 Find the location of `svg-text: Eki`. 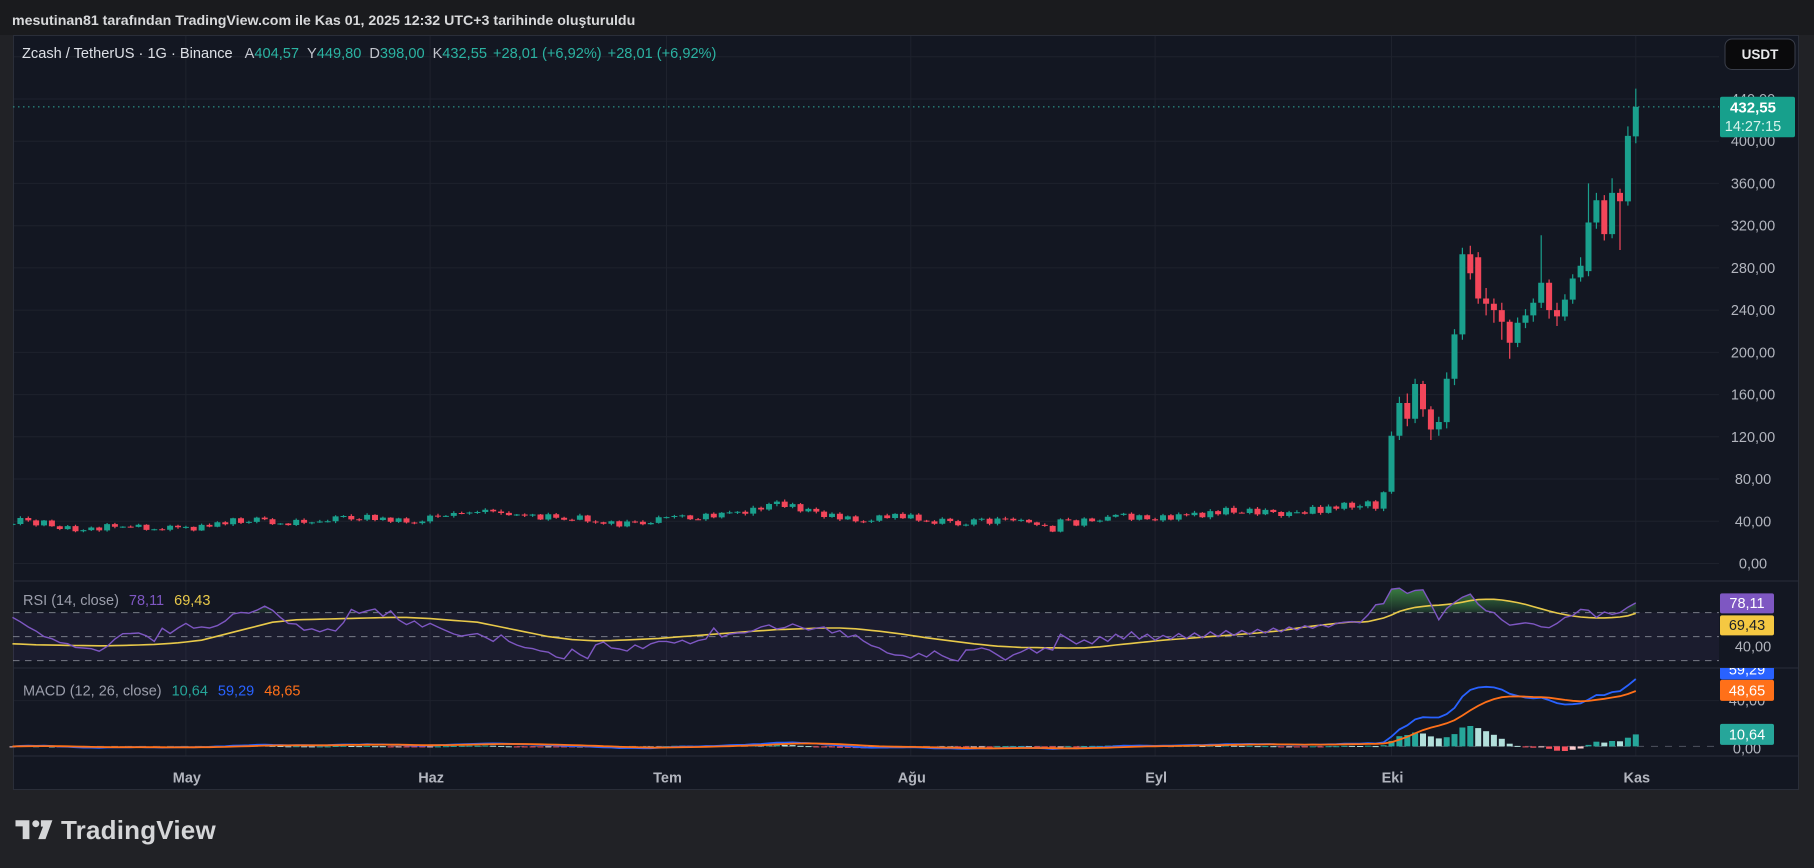

svg-text: Eki is located at coordinates (1393, 779).